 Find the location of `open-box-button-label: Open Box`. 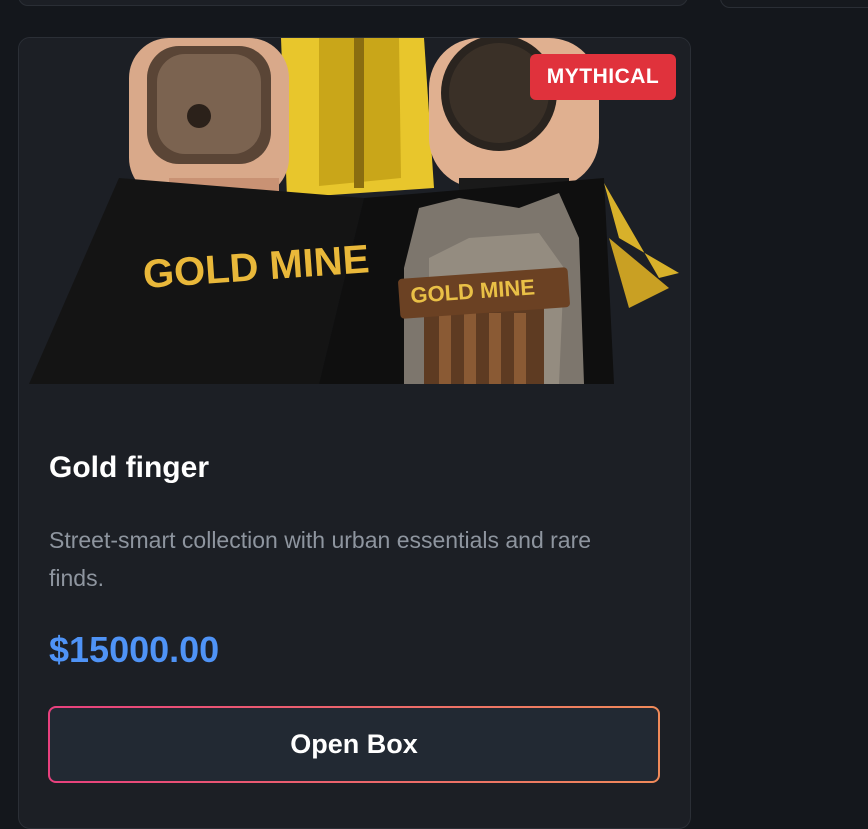

open-box-button-label: Open Box is located at coordinates (354, 744).